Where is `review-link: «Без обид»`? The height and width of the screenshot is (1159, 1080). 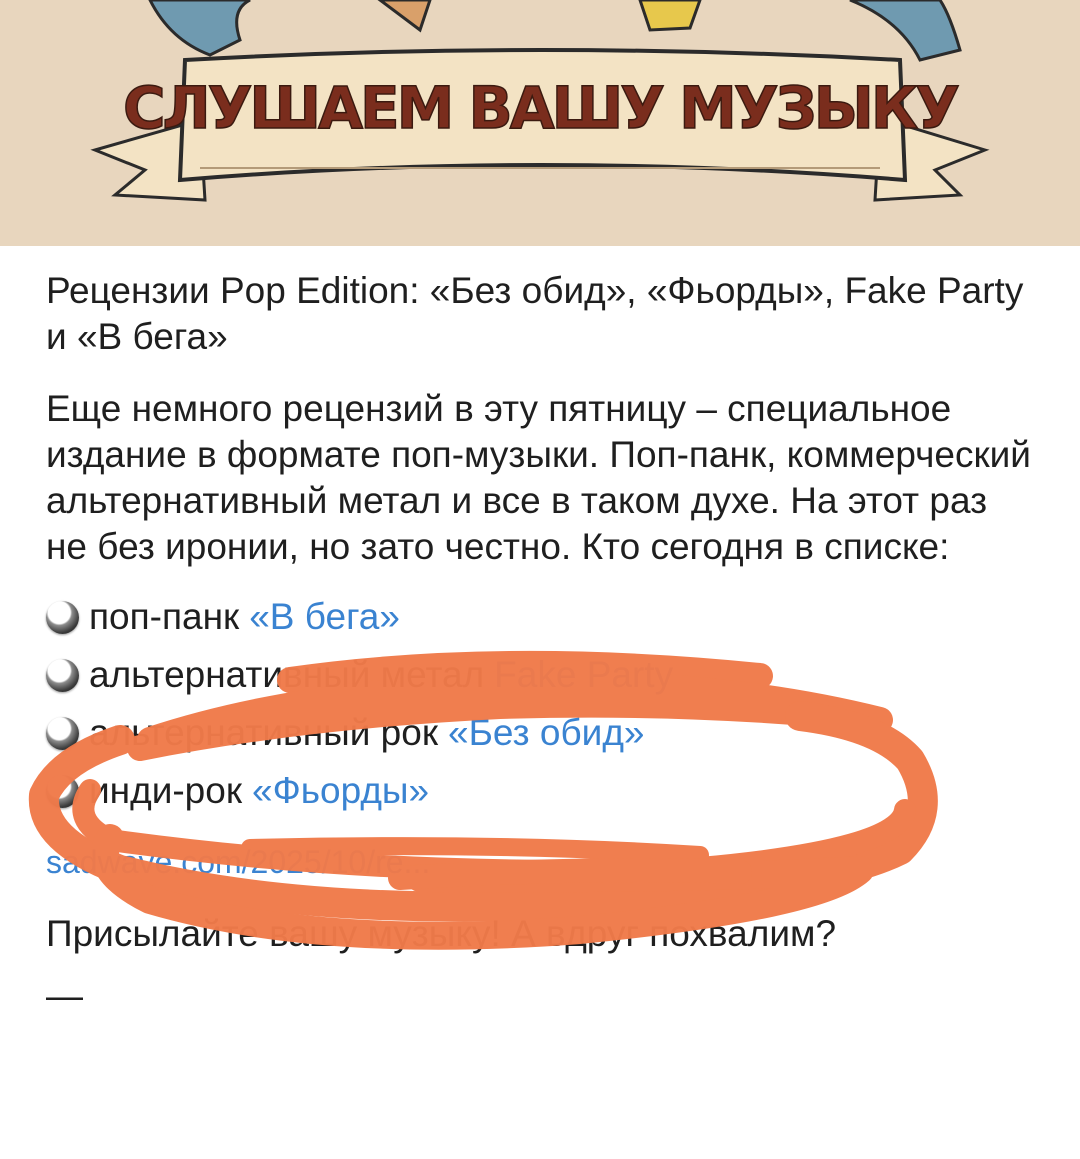
review-link: «Без обид» is located at coordinates (546, 733).